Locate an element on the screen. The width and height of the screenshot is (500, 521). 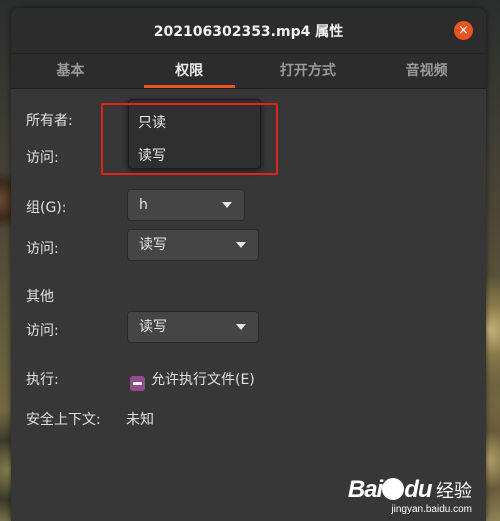
execute-checkbox is located at coordinates (137, 383).